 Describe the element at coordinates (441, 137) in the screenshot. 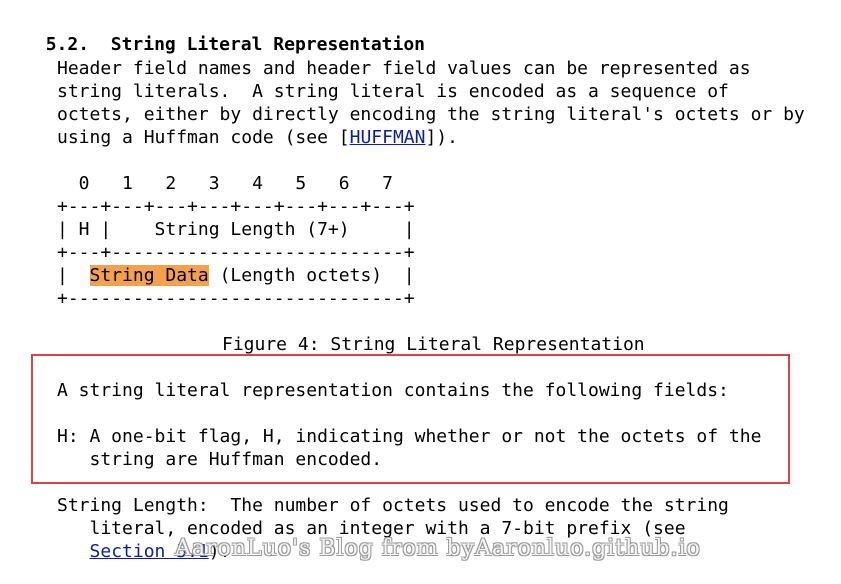

I see `intro-line-4-suffix: ]).` at that location.